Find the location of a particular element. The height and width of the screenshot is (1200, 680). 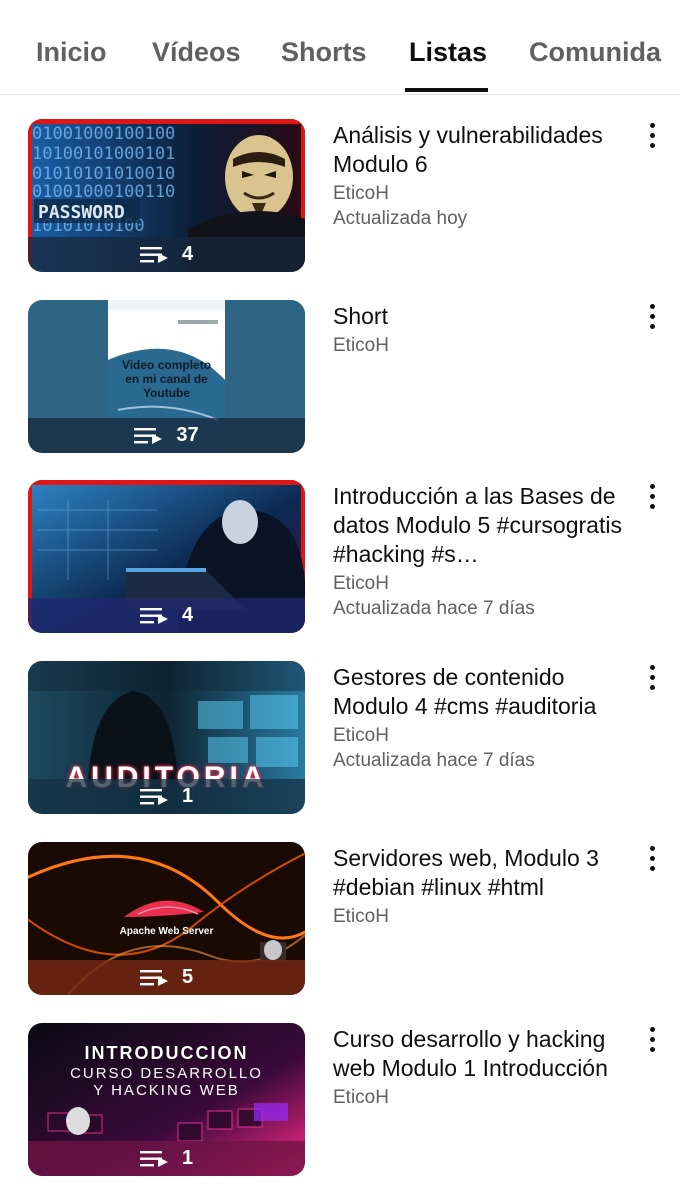

playlist-count-overlay: 37 is located at coordinates (166, 435).